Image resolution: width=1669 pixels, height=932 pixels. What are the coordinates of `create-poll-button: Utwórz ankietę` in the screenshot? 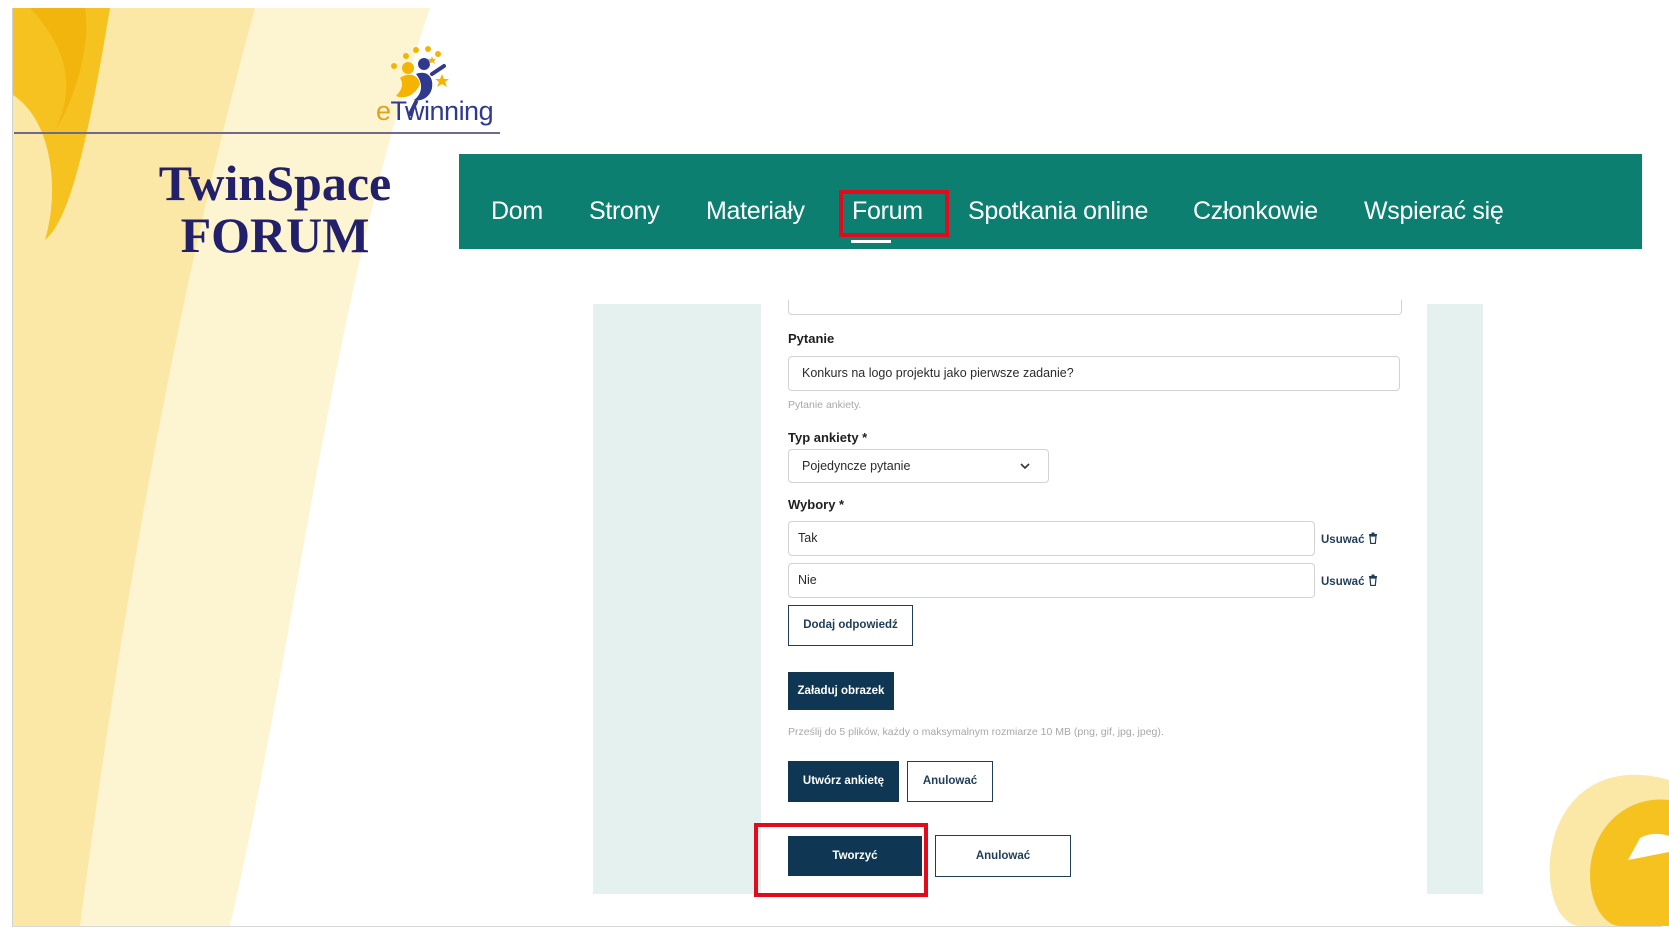 It's located at (843, 781).